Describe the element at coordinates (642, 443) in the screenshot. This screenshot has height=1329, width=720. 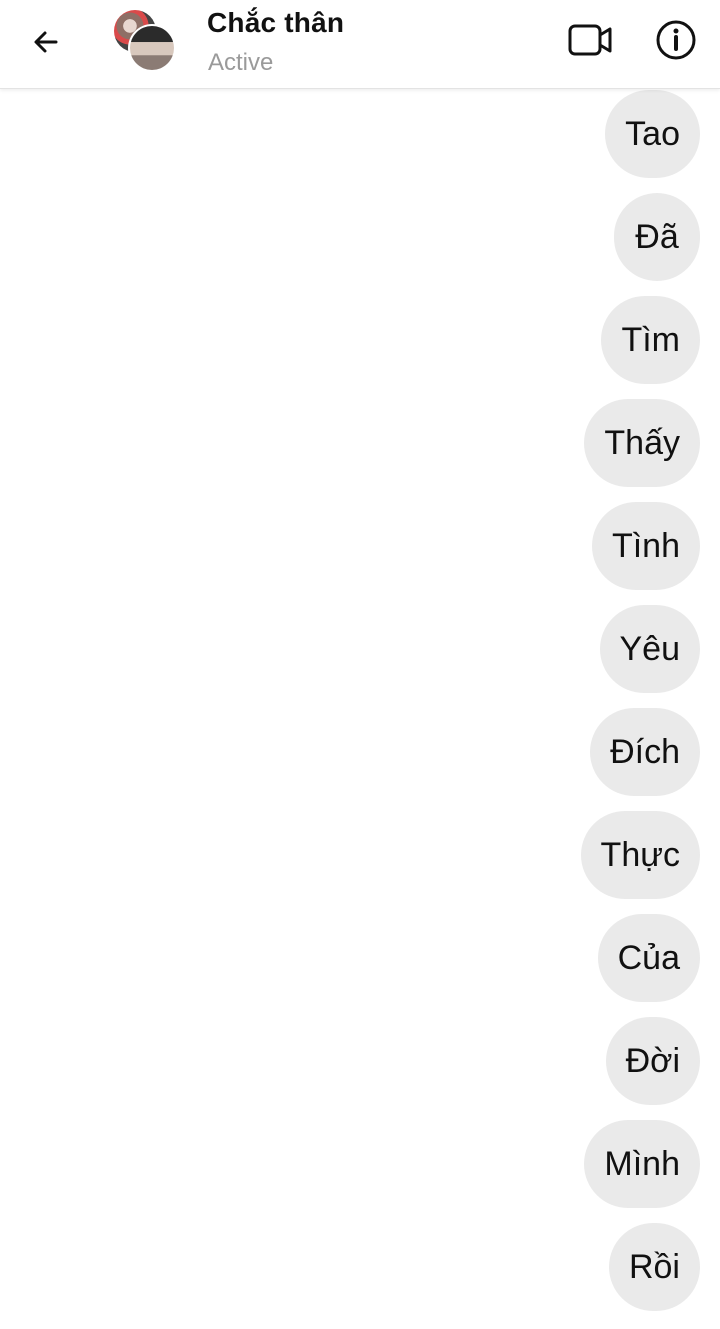
I see `message-bubble: Thấy` at that location.